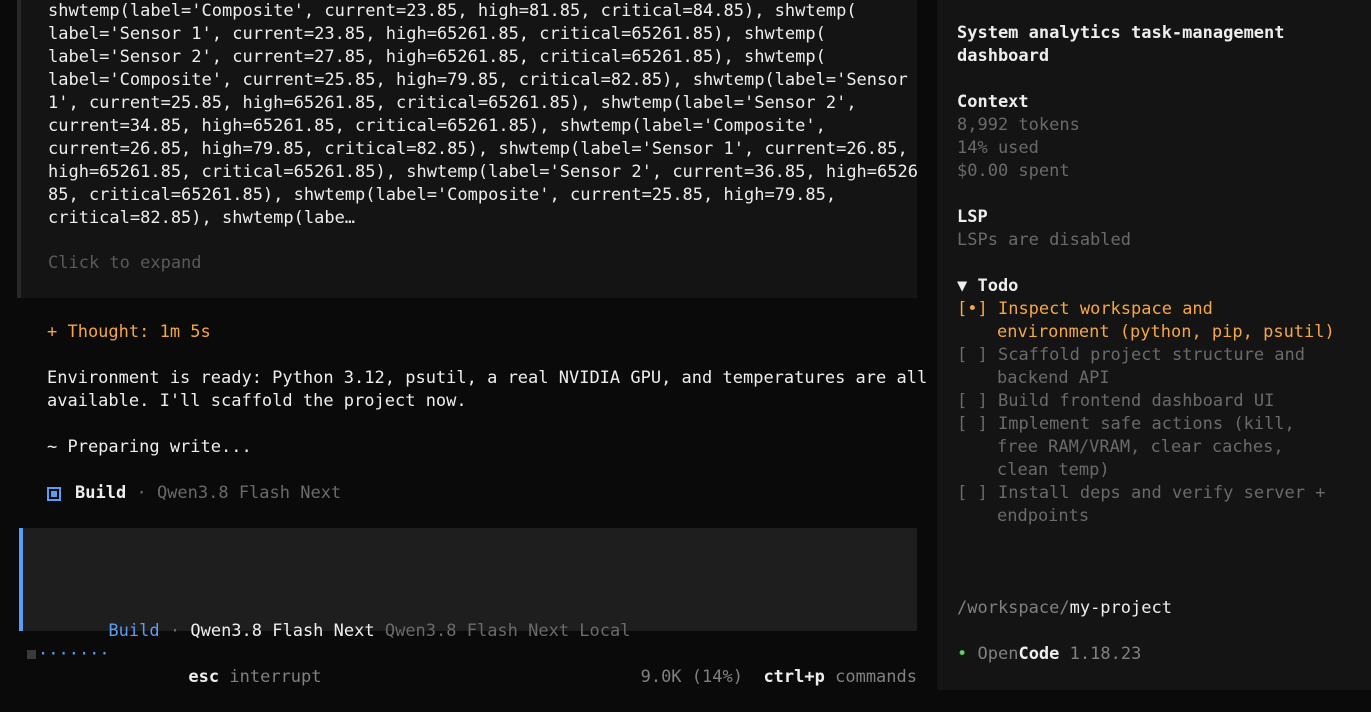 The height and width of the screenshot is (712, 1371). I want to click on project-name: my-project, so click(1120, 608).